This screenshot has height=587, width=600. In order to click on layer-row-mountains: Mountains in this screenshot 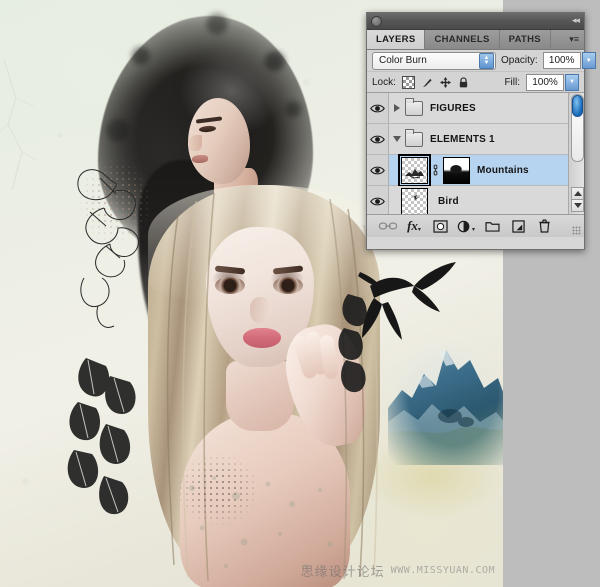, I will do `click(475, 170)`.